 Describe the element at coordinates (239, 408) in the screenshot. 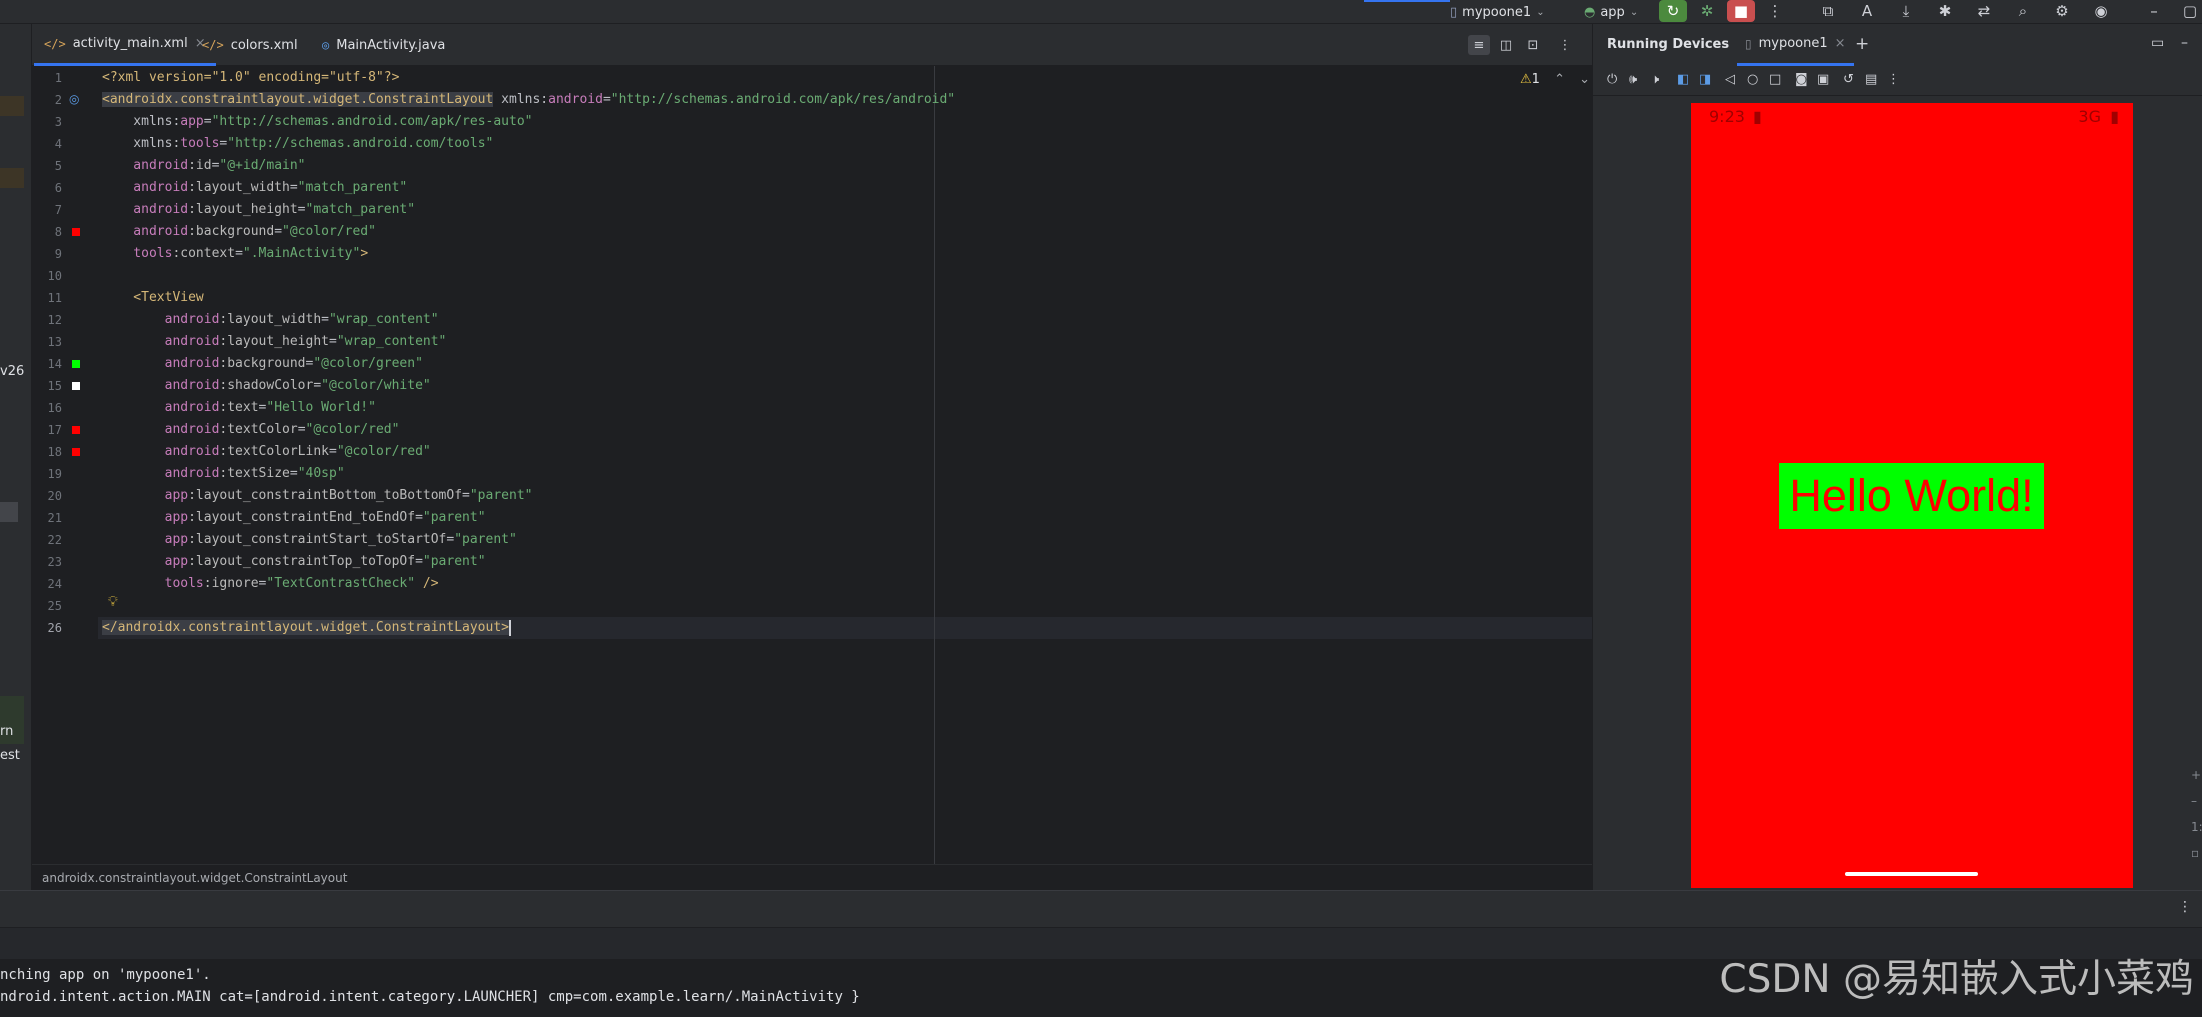

I see `code-line: android:text="Hello World!"` at that location.